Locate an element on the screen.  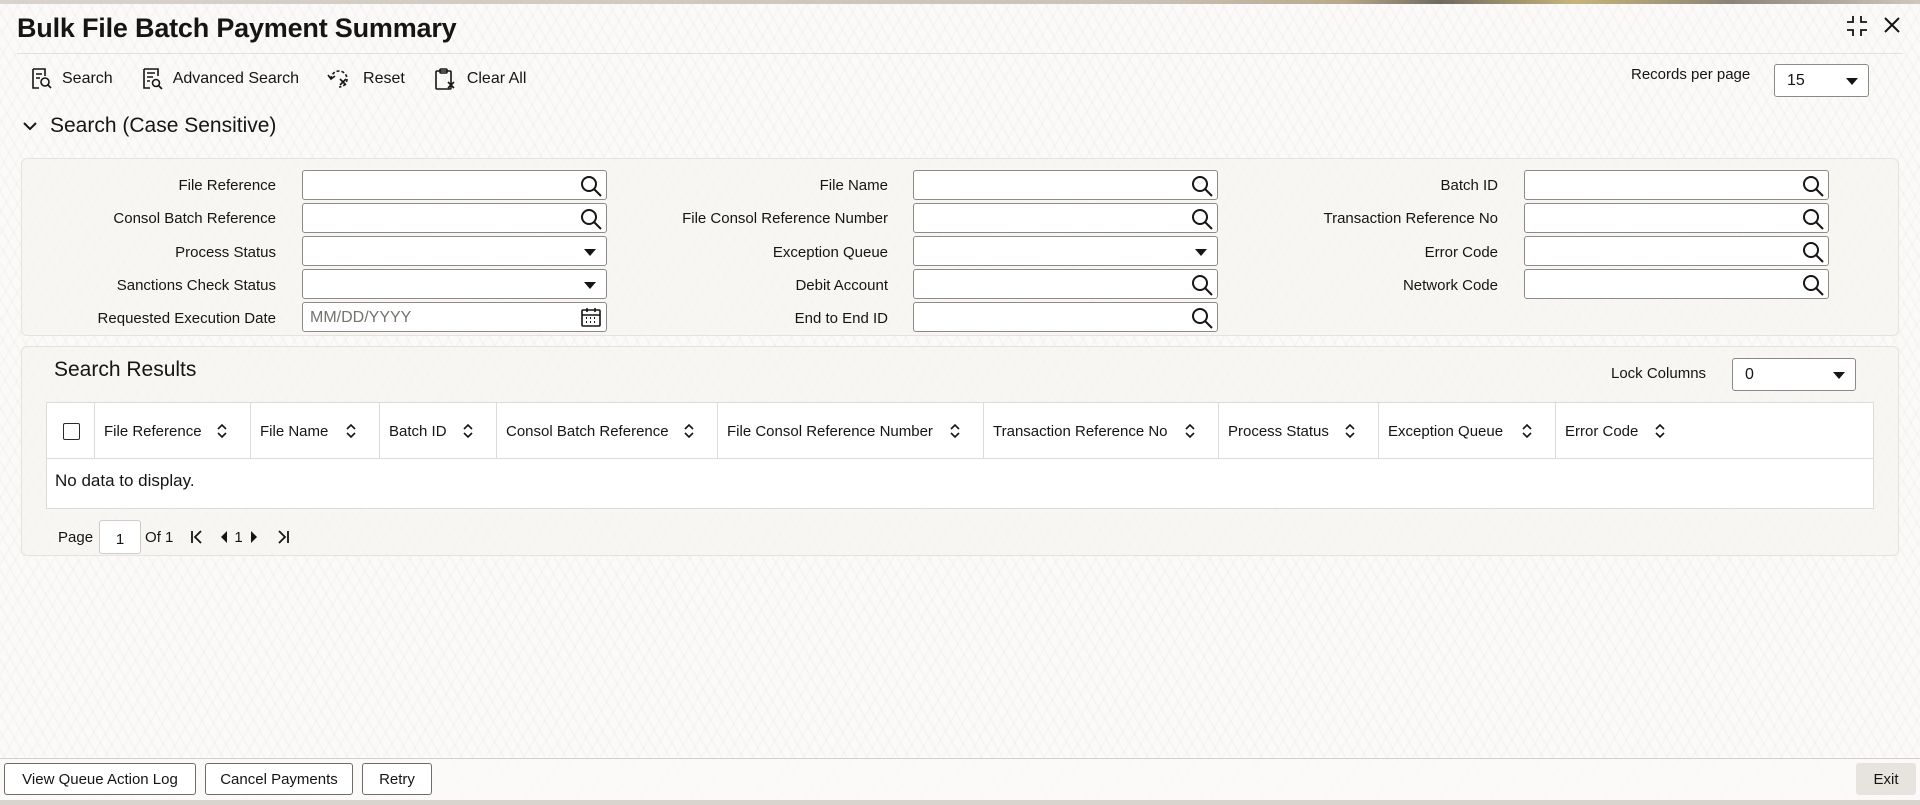
cancel-payments-label: Cancel Payments is located at coordinates (279, 779).